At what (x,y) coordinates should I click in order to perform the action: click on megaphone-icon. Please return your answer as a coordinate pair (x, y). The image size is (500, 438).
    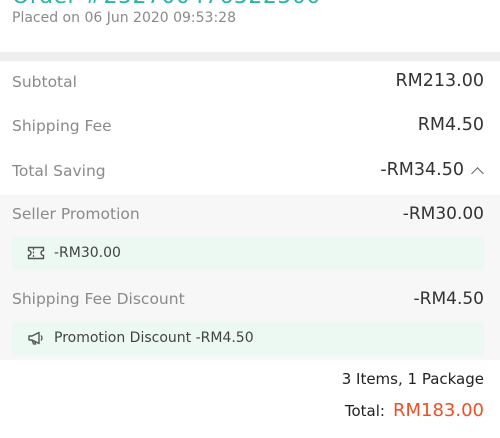
    Looking at the image, I should click on (35, 338).